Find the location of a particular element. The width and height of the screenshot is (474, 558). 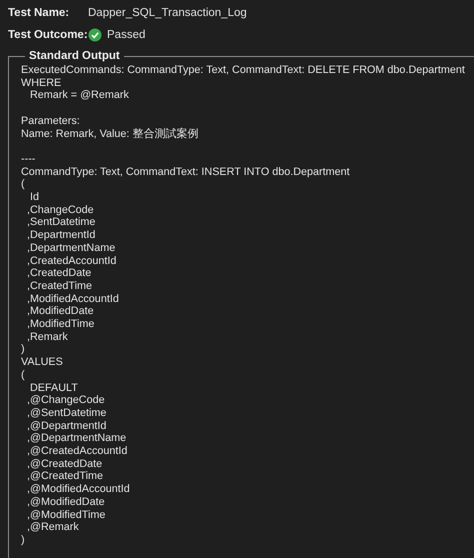

output-line: ,CreatedAccountId is located at coordinates (72, 261).